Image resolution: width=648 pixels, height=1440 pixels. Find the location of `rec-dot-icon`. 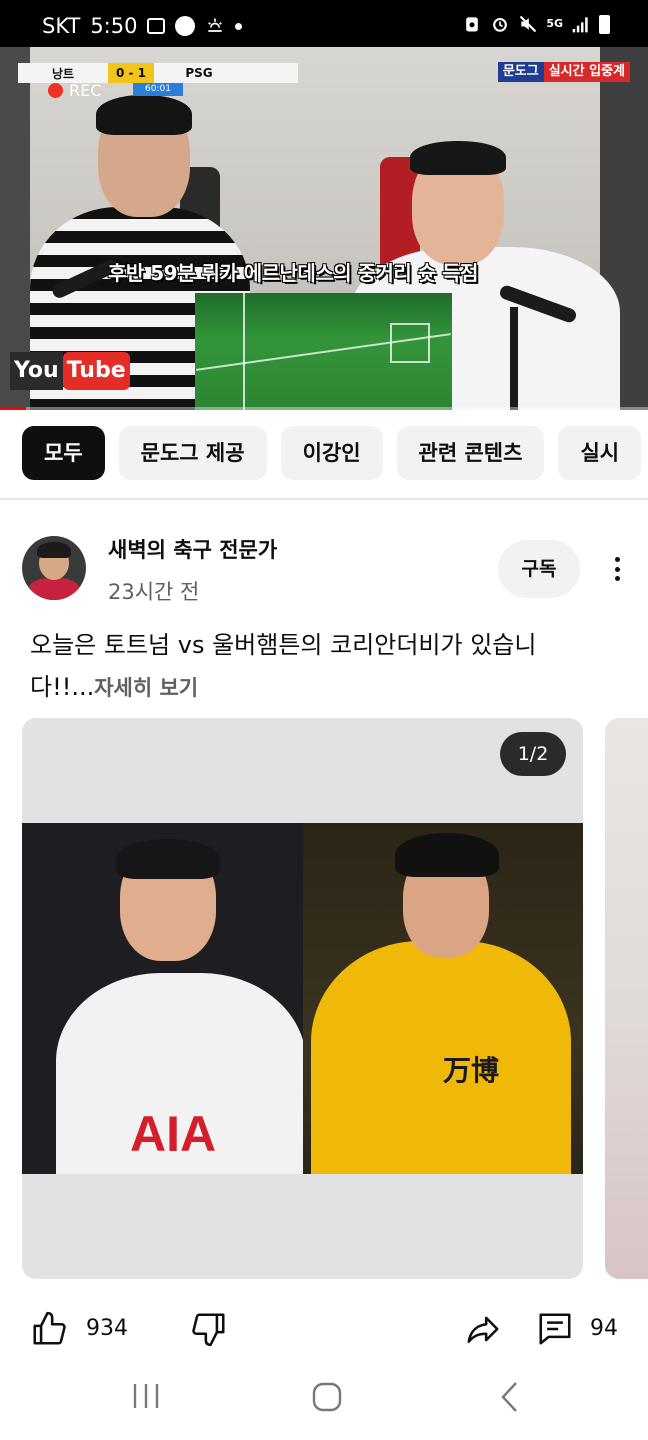

rec-dot-icon is located at coordinates (55, 90).